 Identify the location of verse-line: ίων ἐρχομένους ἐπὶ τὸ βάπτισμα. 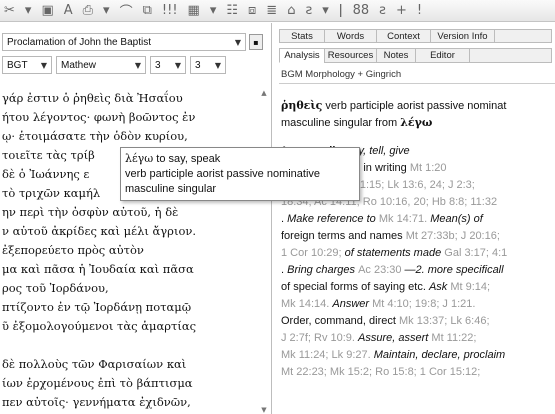
(130, 383).